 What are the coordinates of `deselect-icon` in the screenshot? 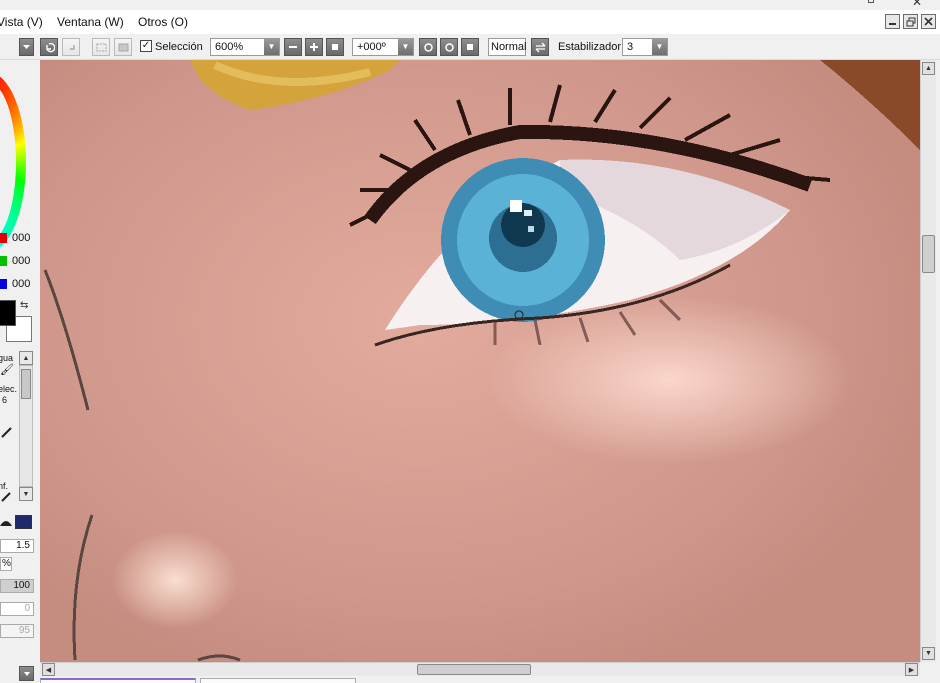 It's located at (101, 47).